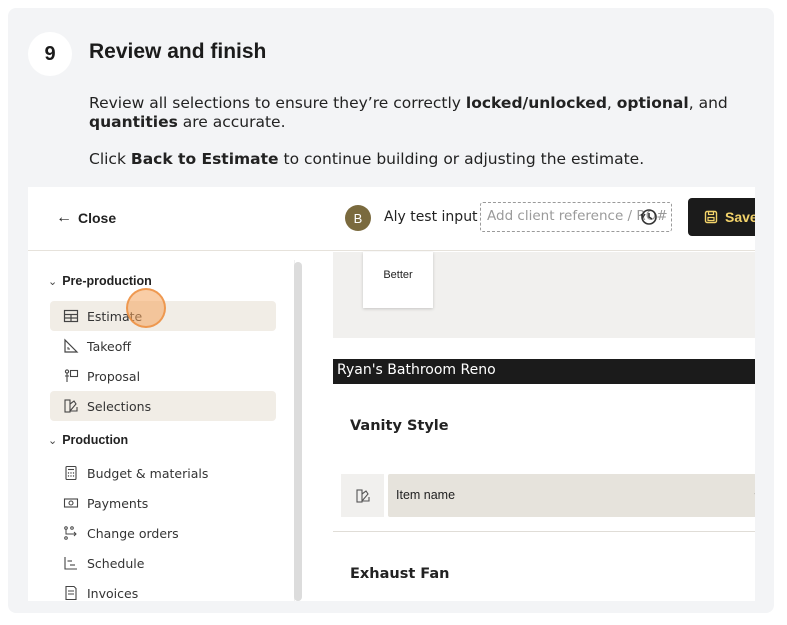 This screenshot has height=625, width=787. What do you see at coordinates (178, 51) in the screenshot?
I see `step-title: Review and finish` at bounding box center [178, 51].